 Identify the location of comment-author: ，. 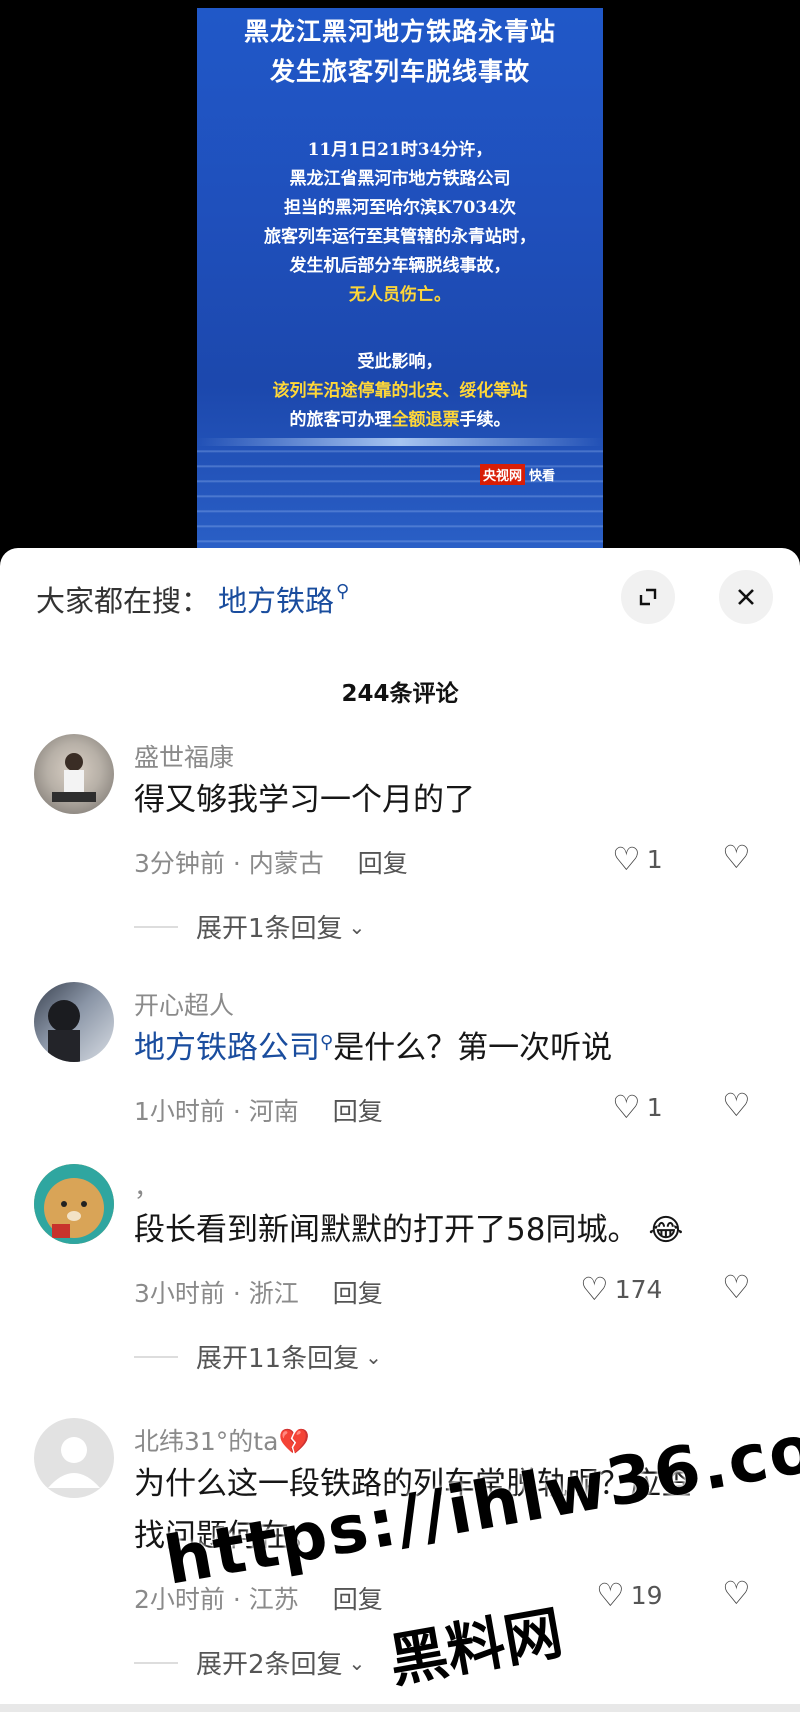
(146, 1186).